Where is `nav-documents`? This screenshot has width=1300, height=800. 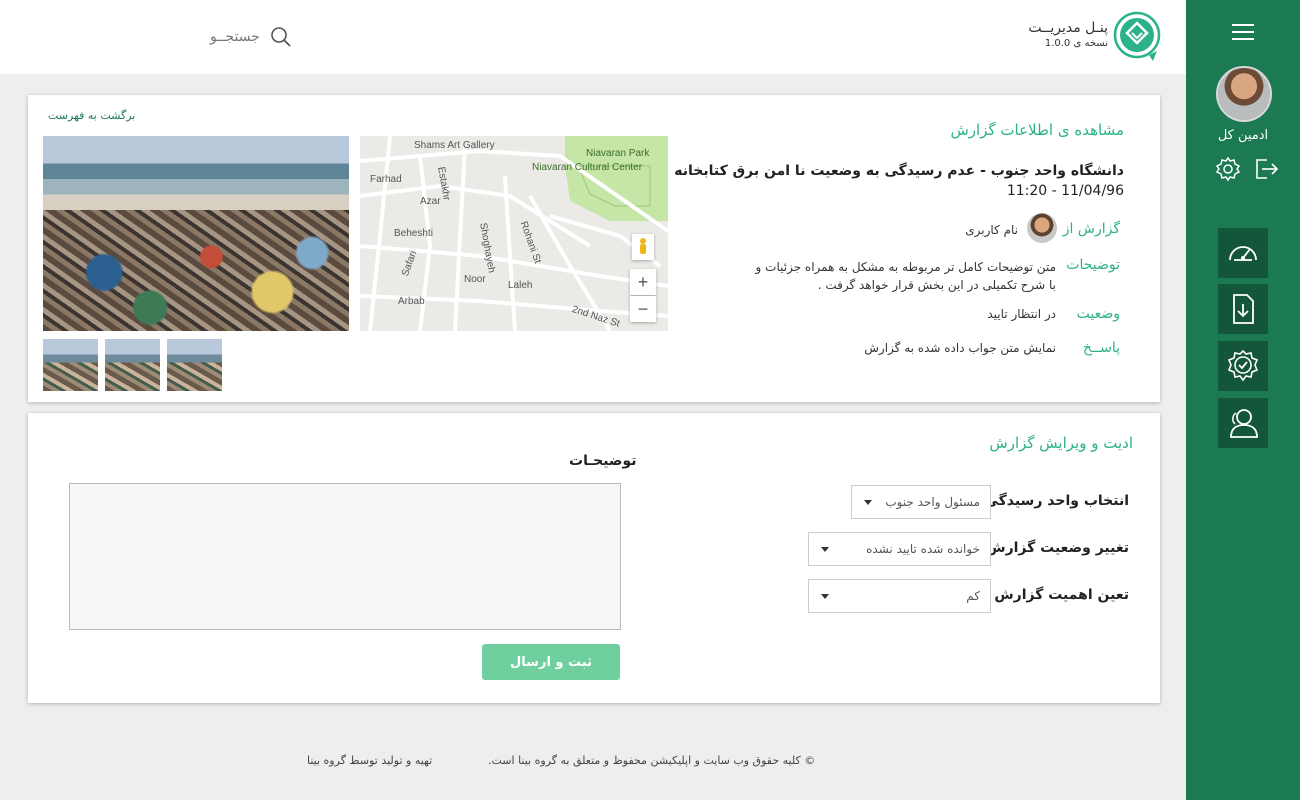 nav-documents is located at coordinates (1243, 309).